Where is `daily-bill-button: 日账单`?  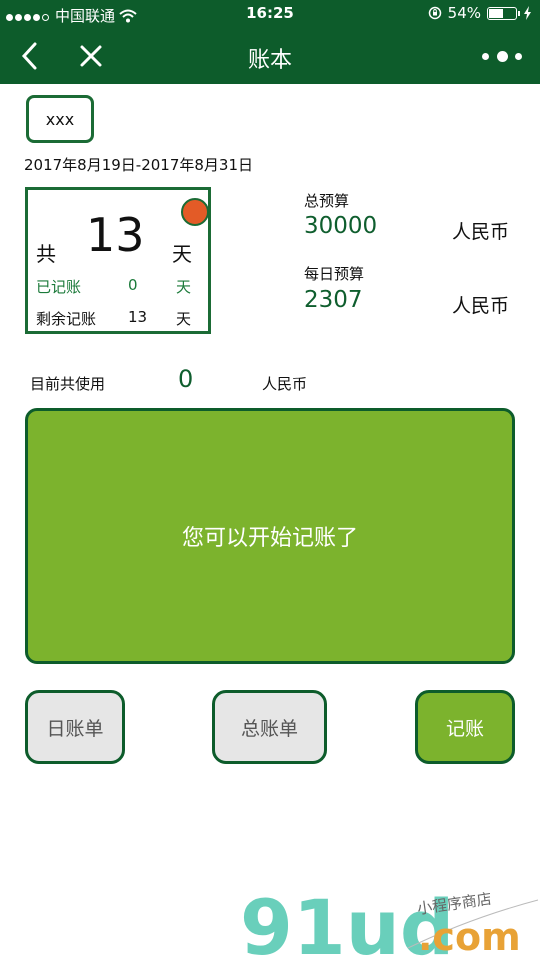 daily-bill-button: 日账单 is located at coordinates (75, 727).